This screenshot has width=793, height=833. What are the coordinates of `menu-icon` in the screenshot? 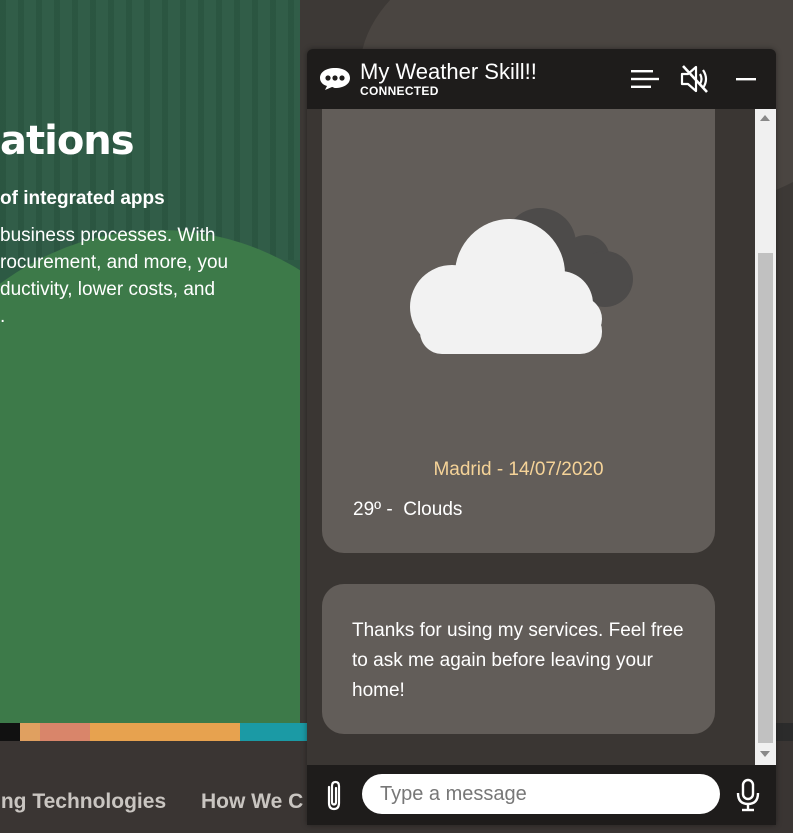 It's located at (645, 79).